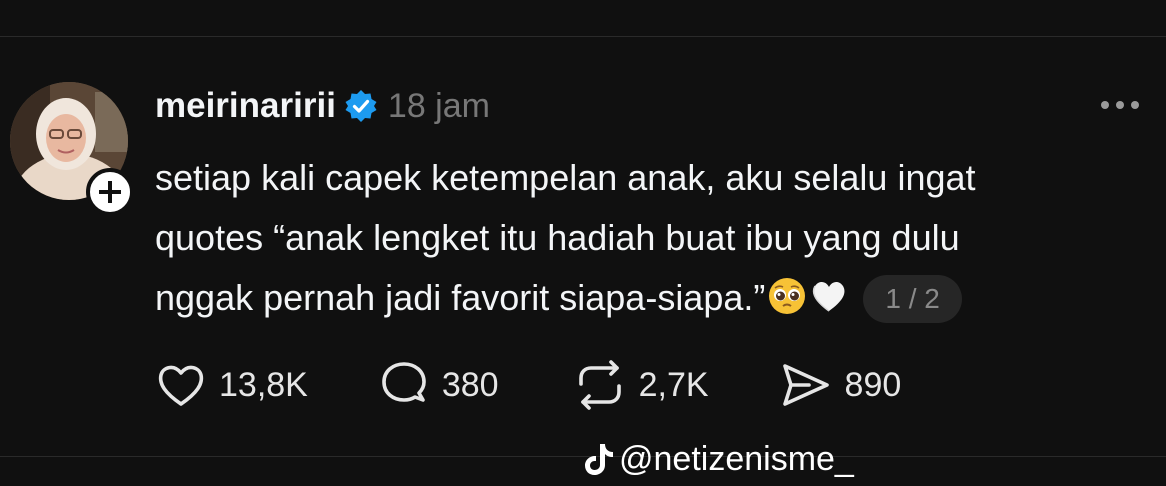 This screenshot has width=1166, height=486. What do you see at coordinates (361, 106) in the screenshot?
I see `verified-badge-icon` at bounding box center [361, 106].